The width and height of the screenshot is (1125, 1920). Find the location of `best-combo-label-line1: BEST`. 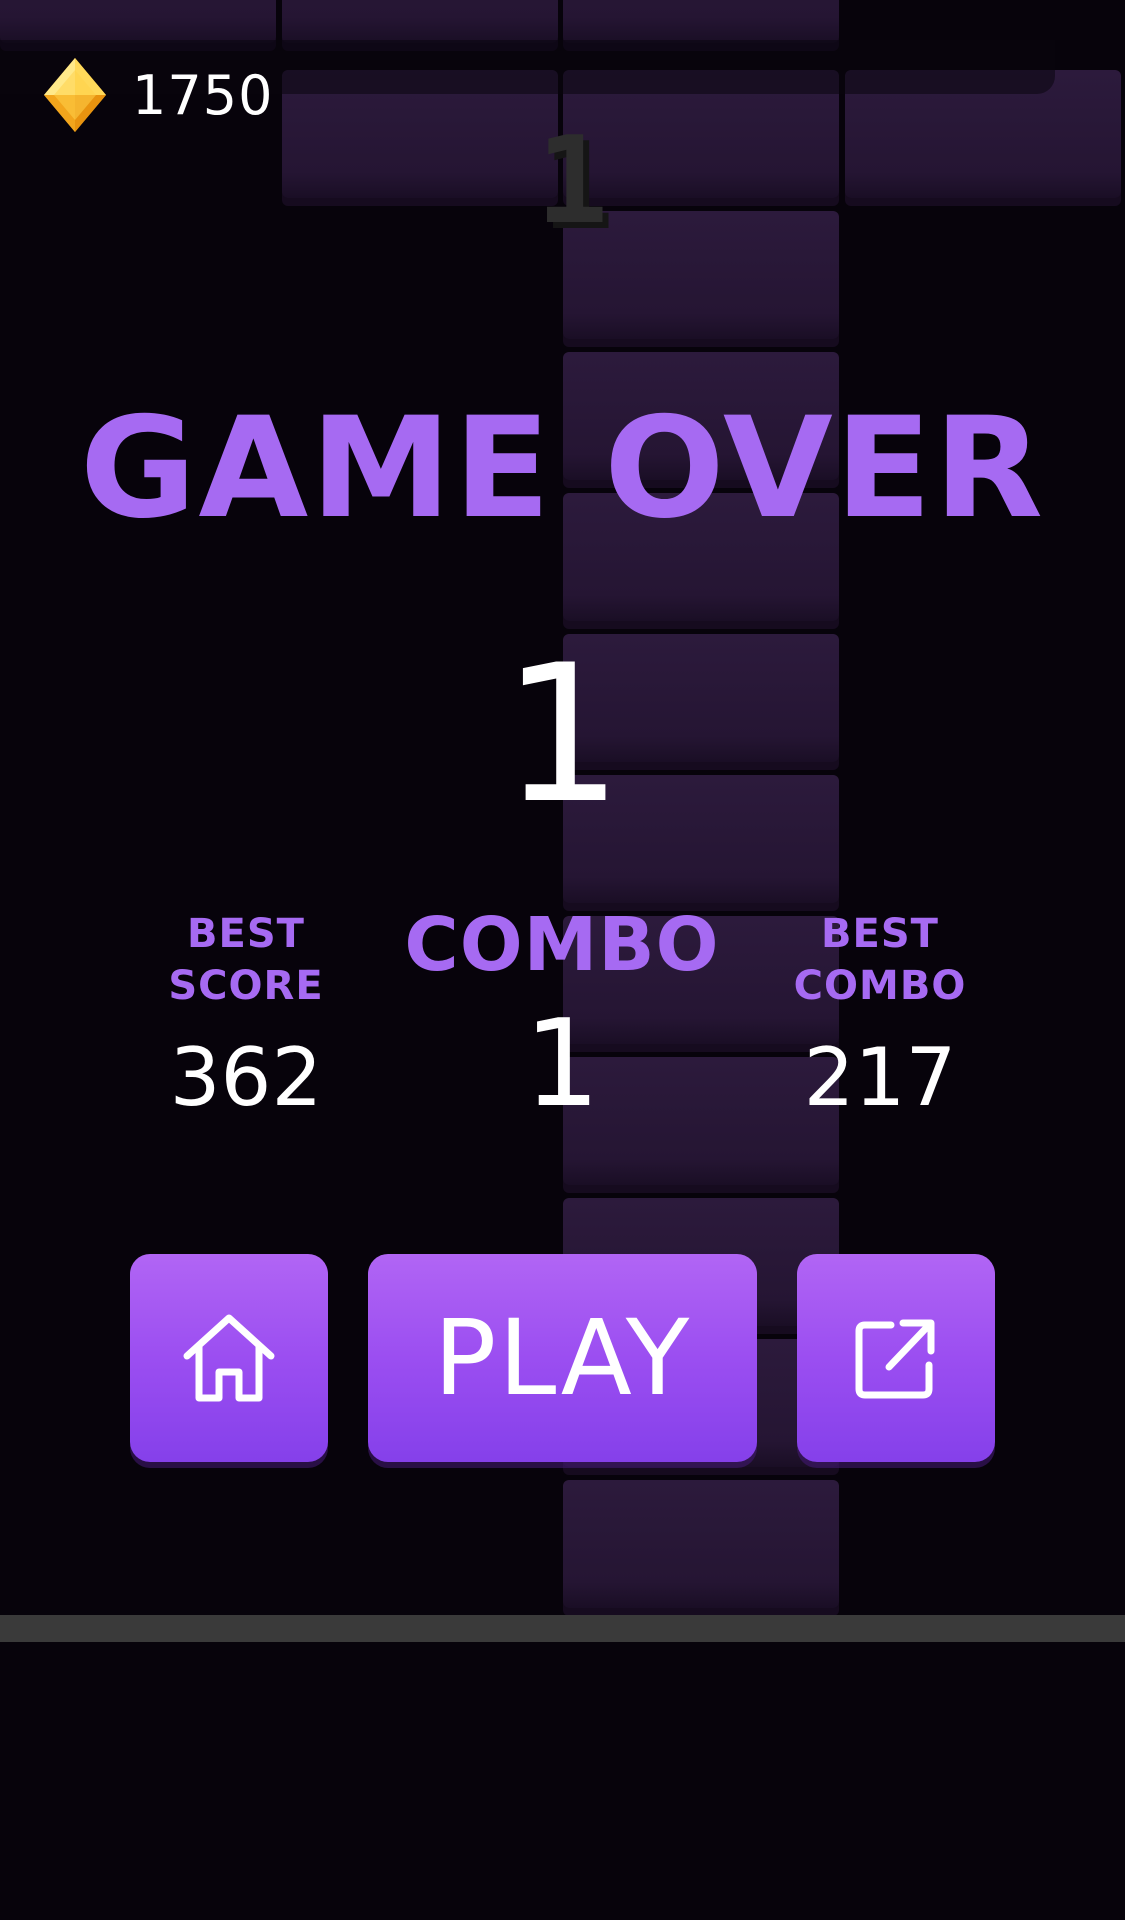

best-combo-label-line1: BEST is located at coordinates (880, 934).